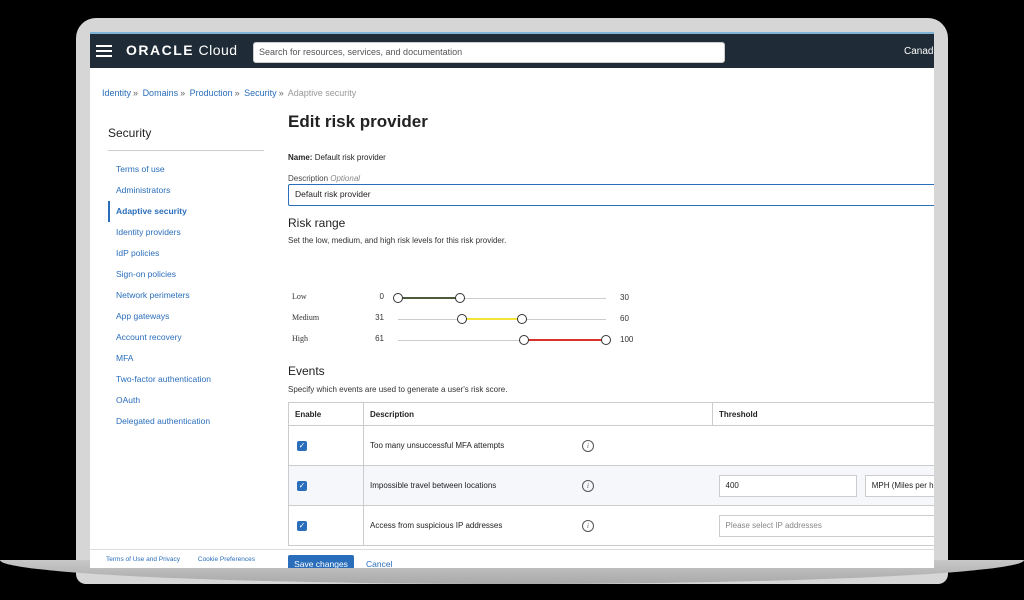 The width and height of the screenshot is (1024, 600). Describe the element at coordinates (538, 414) in the screenshot. I see `header-description: Description` at that location.